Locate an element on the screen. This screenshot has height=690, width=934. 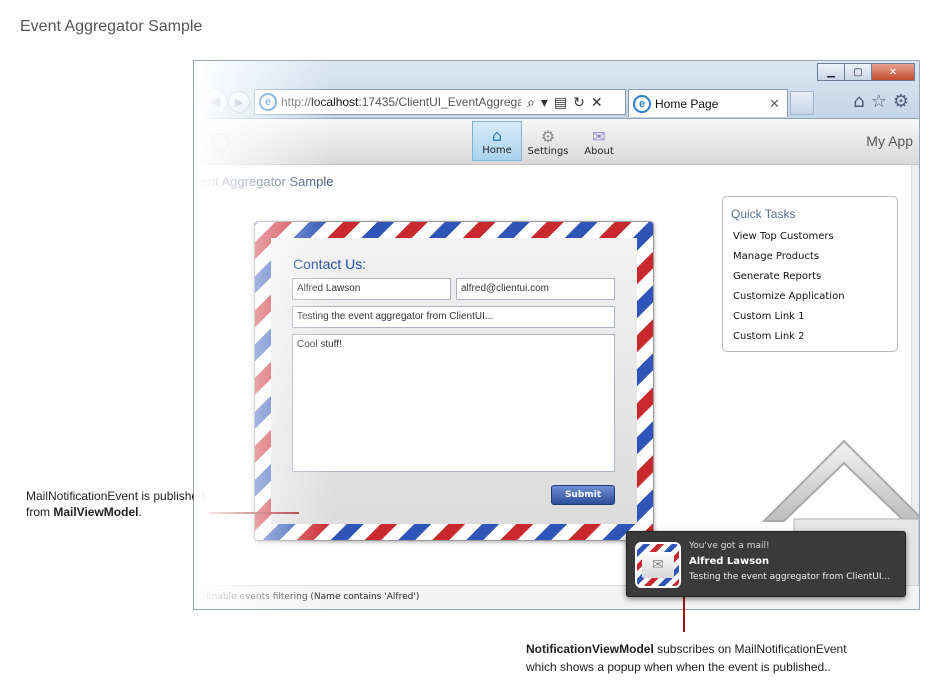
tab-ie-icon: e is located at coordinates (642, 103).